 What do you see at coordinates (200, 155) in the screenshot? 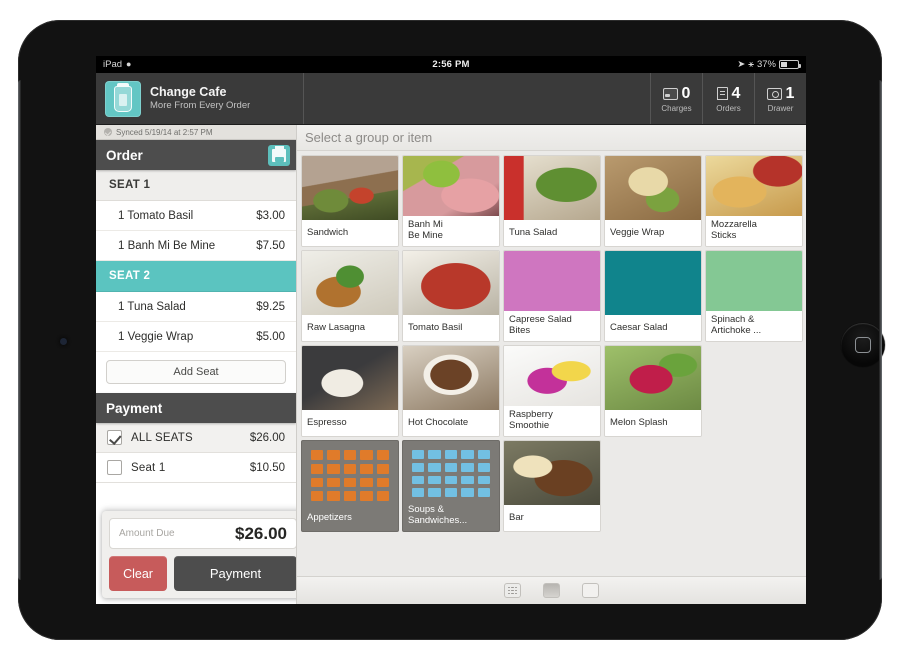
I see `order-header: Order` at bounding box center [200, 155].